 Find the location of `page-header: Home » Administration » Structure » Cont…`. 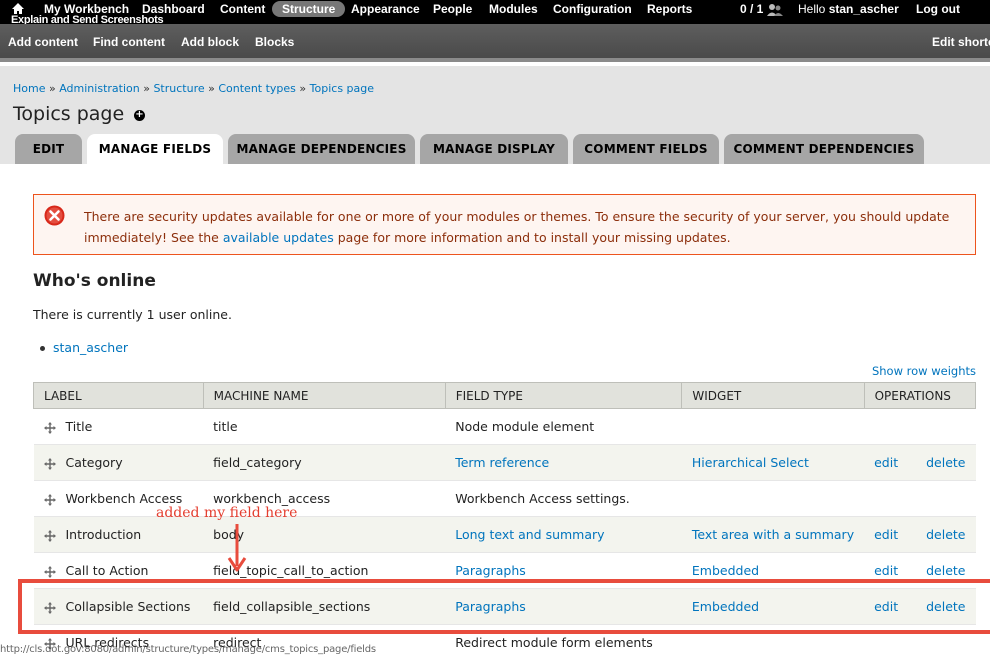

page-header: Home » Administration » Structure » Cont… is located at coordinates (495, 115).